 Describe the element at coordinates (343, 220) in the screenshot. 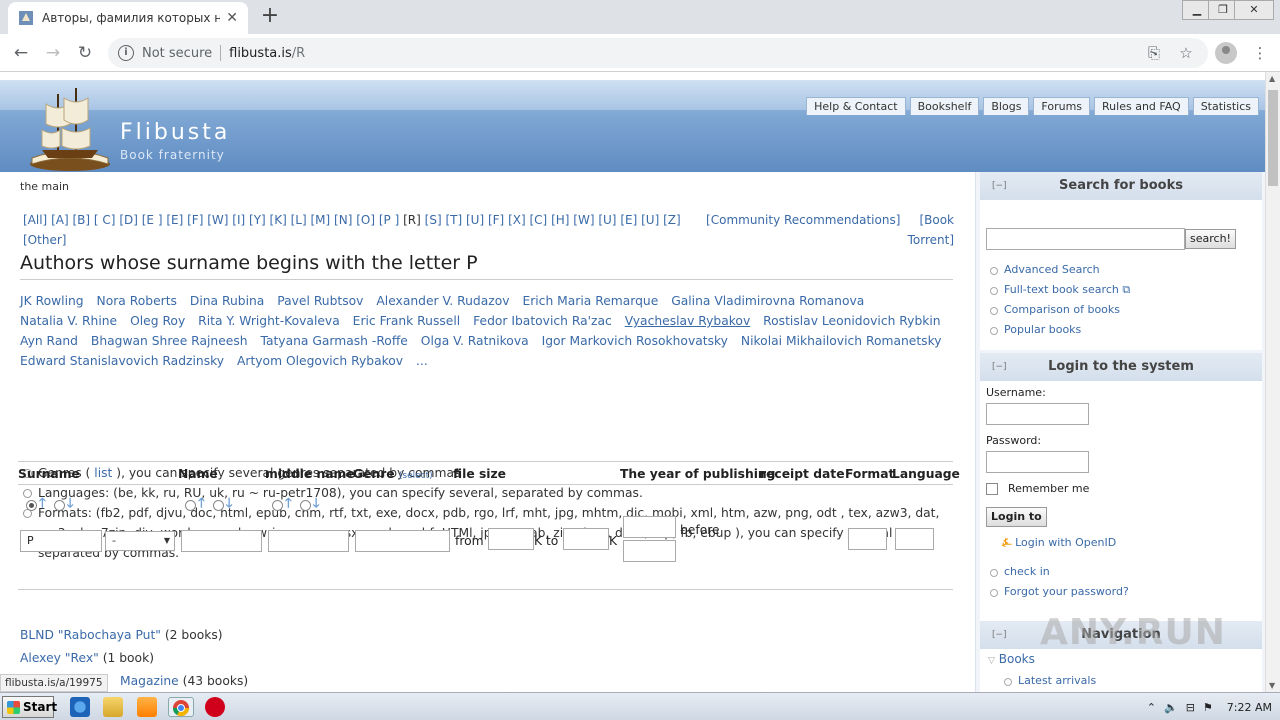

I see `alphabet-letter-link: [N]` at that location.